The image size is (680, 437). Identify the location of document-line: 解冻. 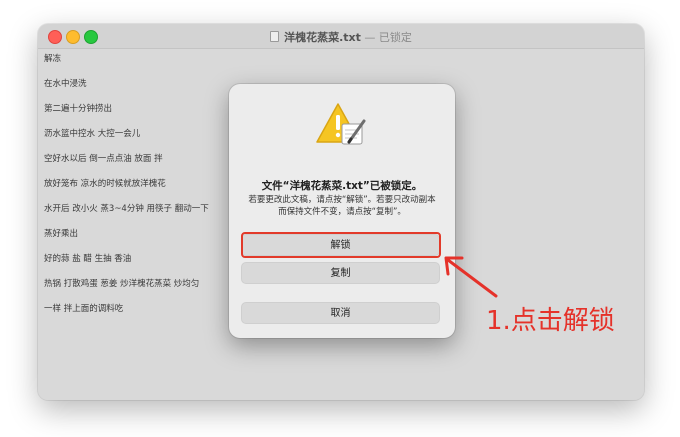
(53, 59).